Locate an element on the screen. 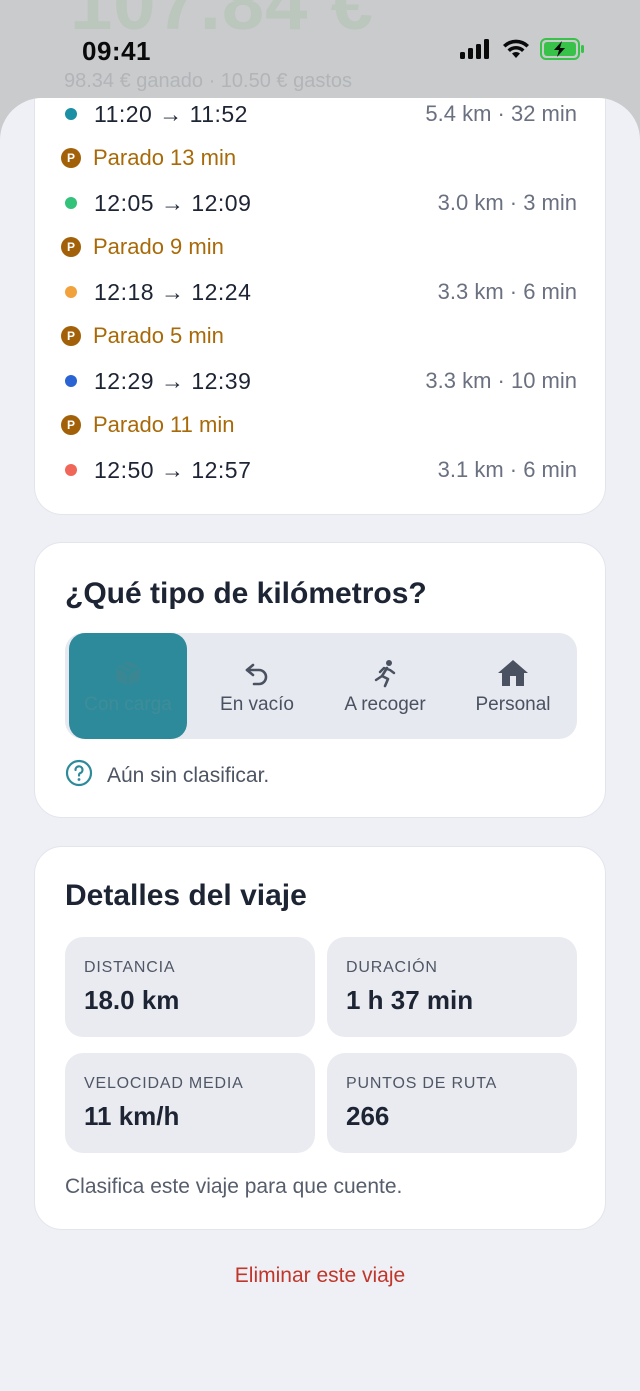  segment-meta: 3.3 km · 10 min is located at coordinates (501, 380).